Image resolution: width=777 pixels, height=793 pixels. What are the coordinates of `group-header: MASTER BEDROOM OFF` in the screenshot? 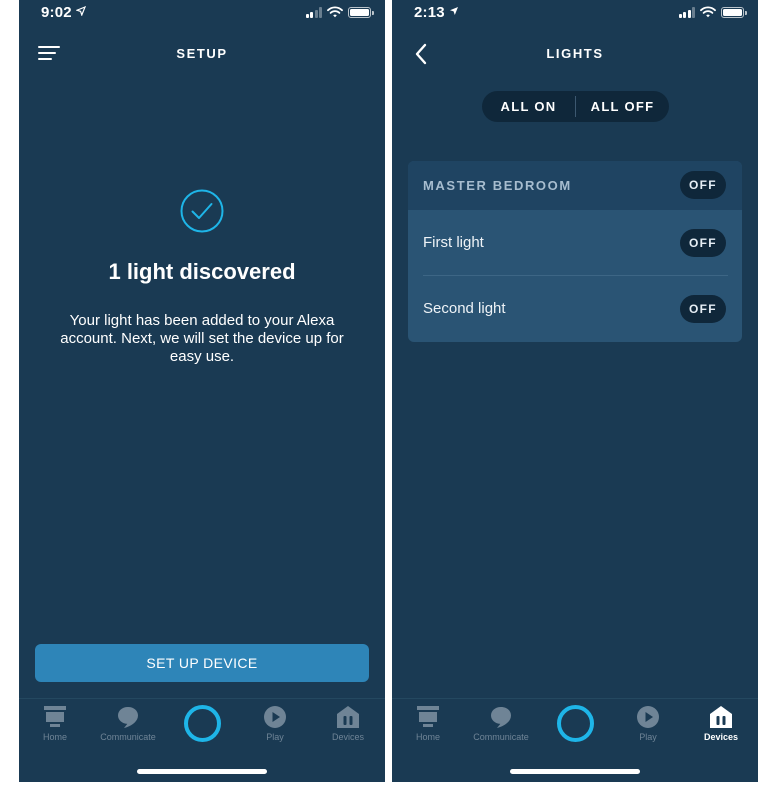 It's located at (575, 185).